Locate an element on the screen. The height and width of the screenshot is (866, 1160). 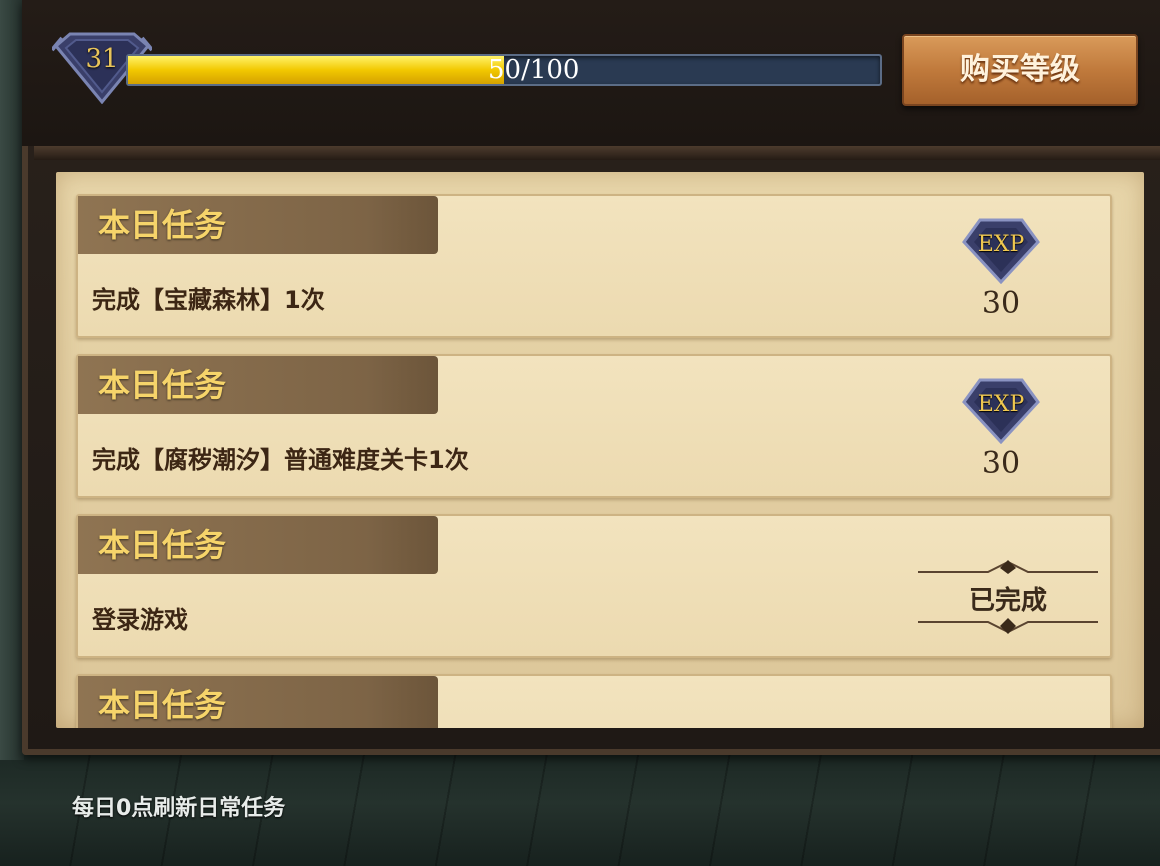
task-card: 本日任务 登录游戏 已完成 is located at coordinates (594, 586).